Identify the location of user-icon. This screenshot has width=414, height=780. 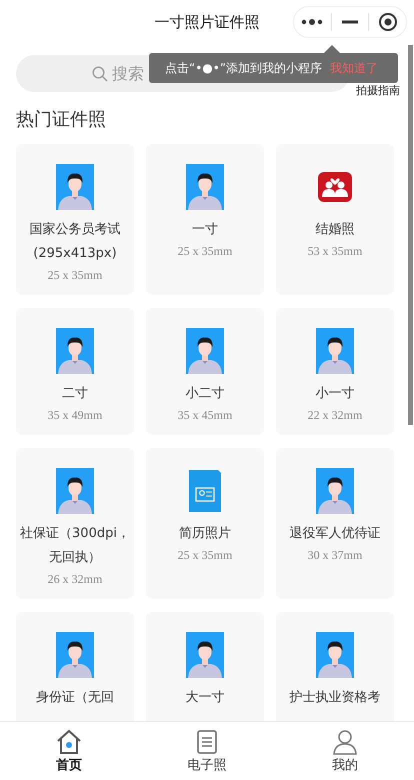
(345, 741).